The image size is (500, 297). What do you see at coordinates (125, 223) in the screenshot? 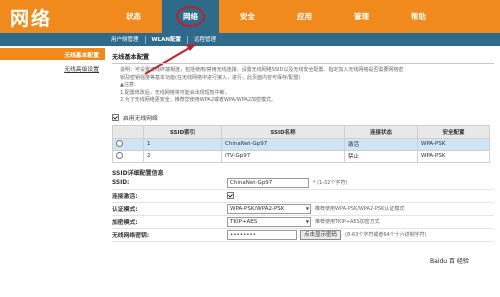
I see `enc-label: 加密模式:` at bounding box center [125, 223].